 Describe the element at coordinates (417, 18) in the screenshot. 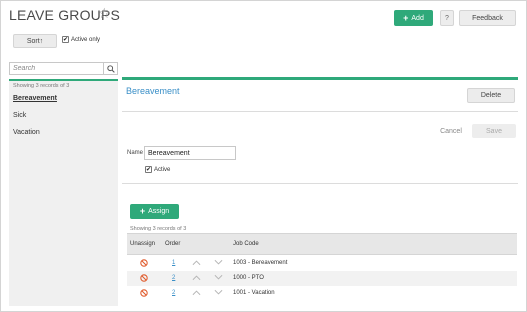

I see `add-button-label: Add` at that location.